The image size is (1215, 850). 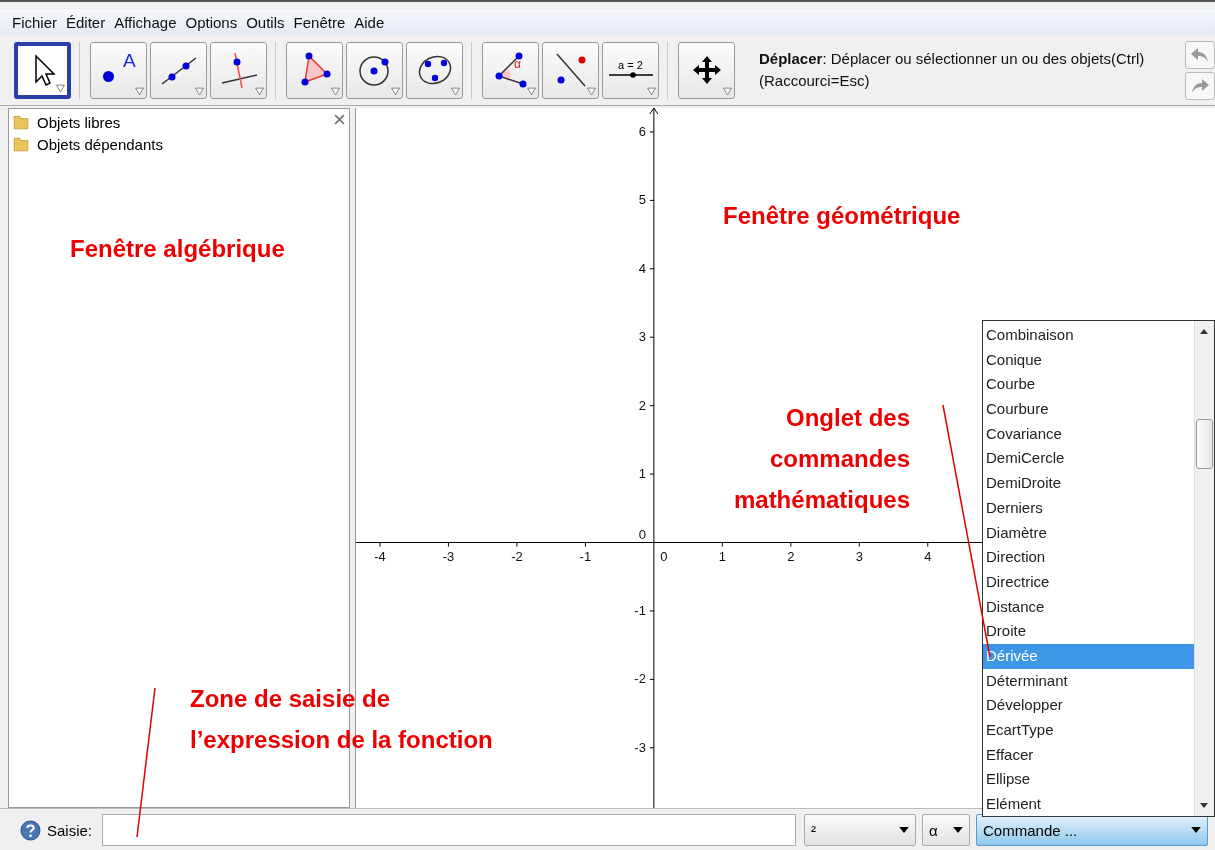 I want to click on command-item: Courbe, so click(x=1088, y=385).